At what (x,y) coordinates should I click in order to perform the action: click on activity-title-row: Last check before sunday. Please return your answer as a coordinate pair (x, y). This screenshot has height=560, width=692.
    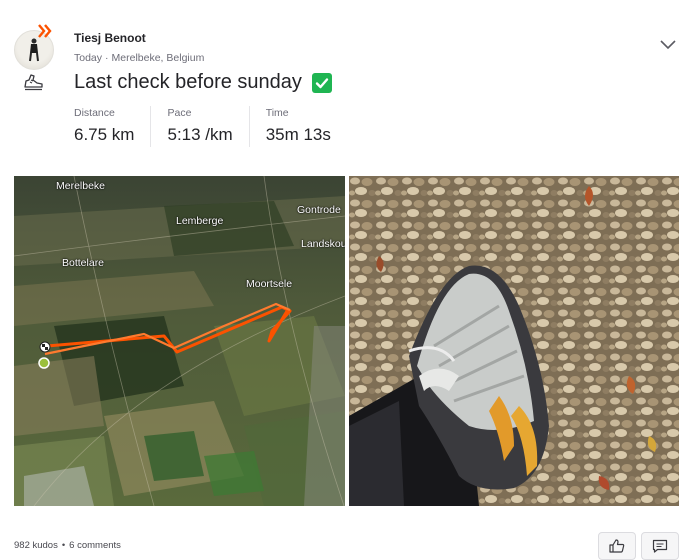
    Looking at the image, I should click on (203, 82).